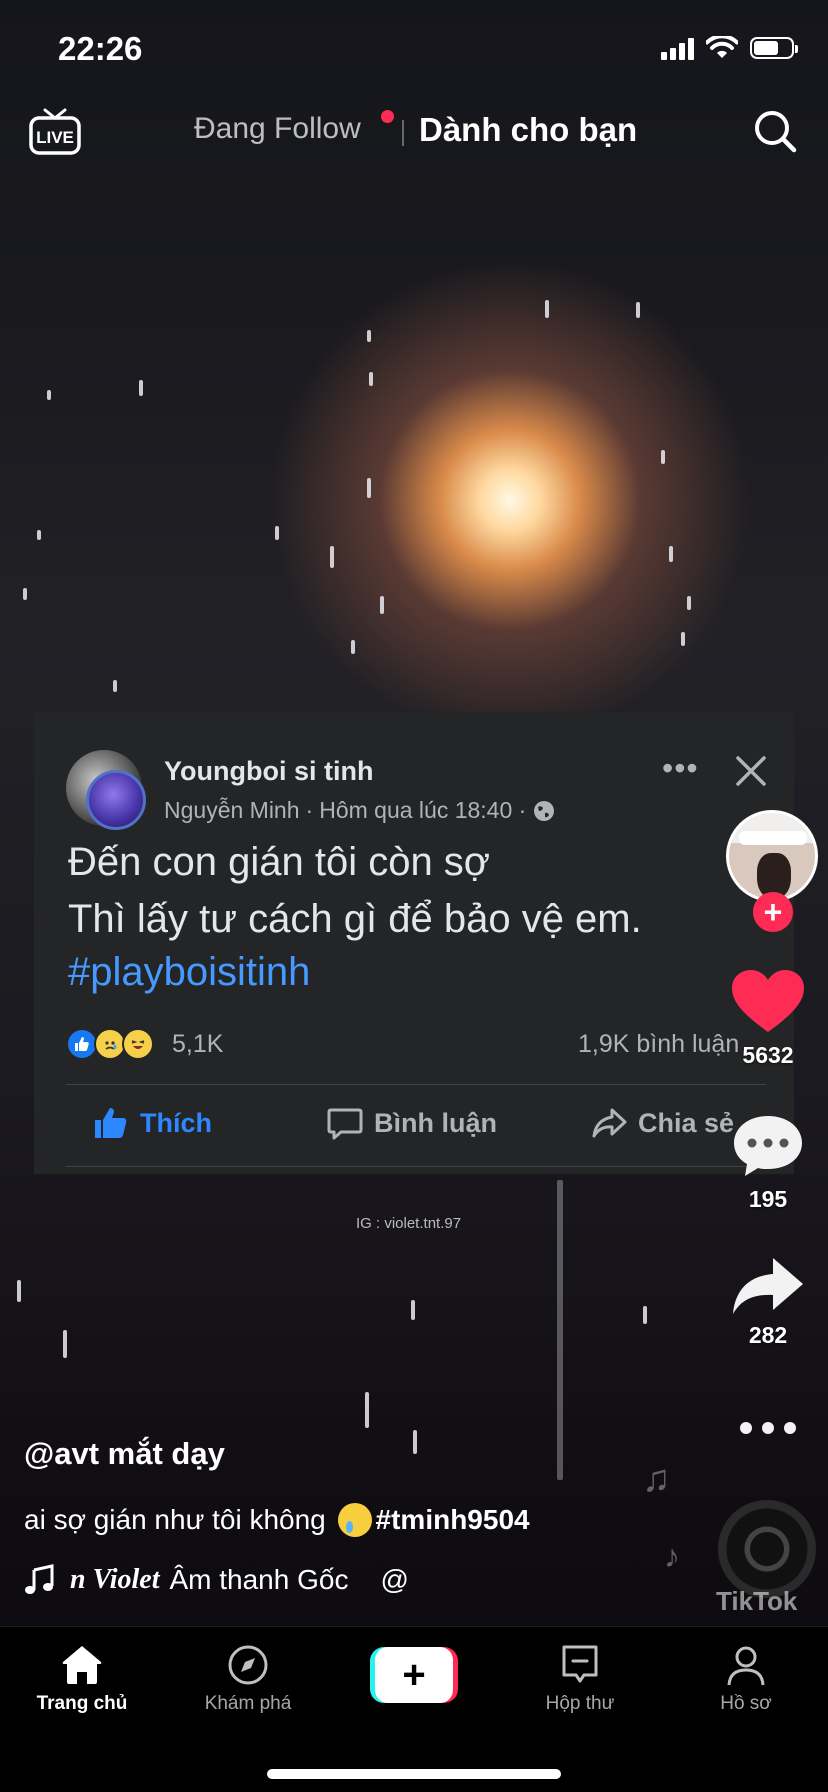  I want to click on crying-emoji-icon, so click(354, 1519).